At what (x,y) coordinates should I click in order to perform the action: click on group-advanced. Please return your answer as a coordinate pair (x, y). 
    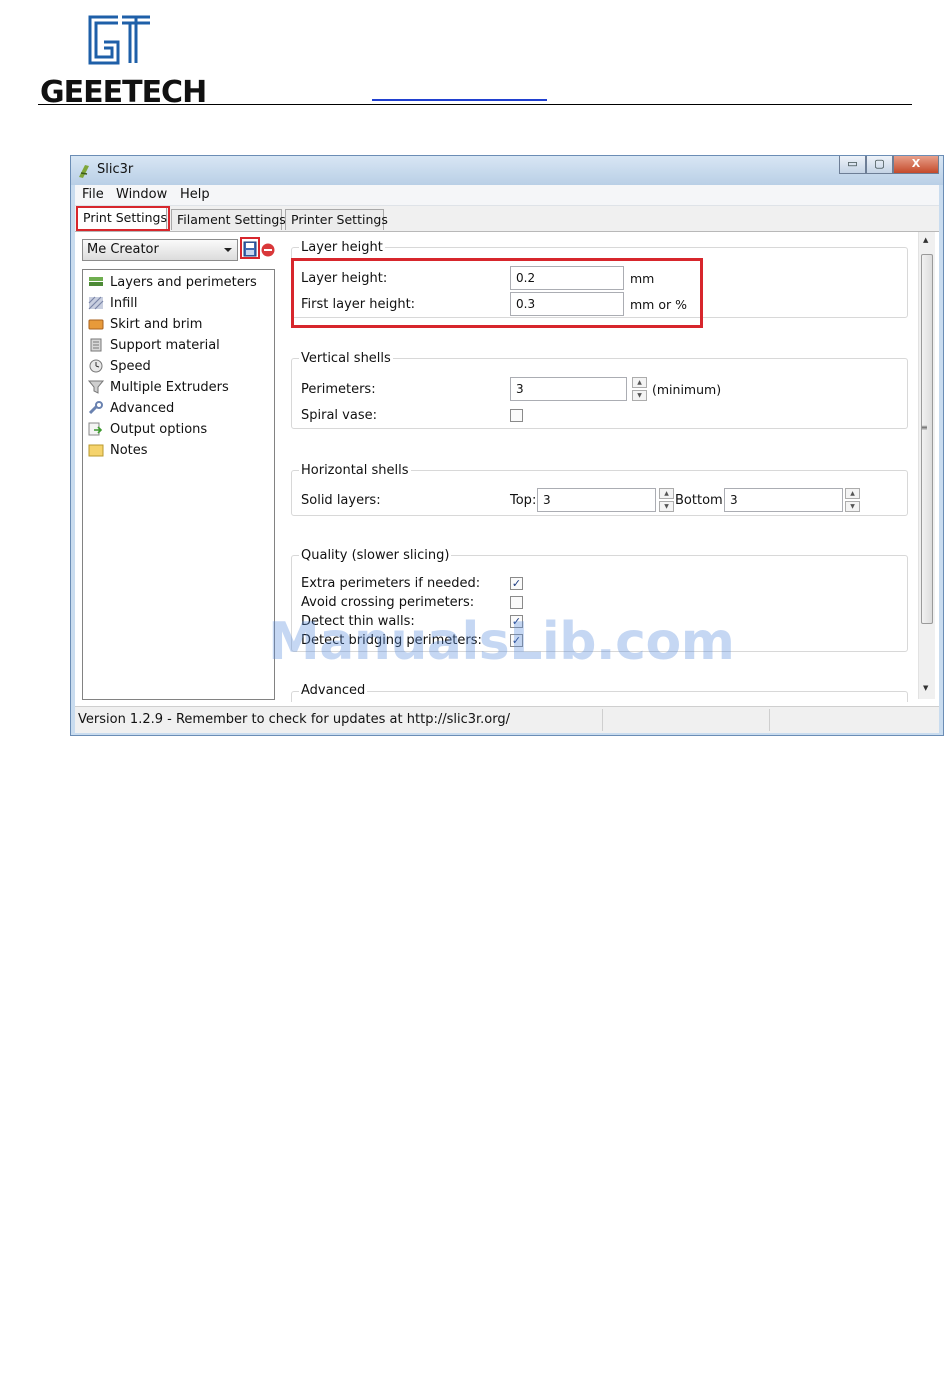
    Looking at the image, I should click on (599, 696).